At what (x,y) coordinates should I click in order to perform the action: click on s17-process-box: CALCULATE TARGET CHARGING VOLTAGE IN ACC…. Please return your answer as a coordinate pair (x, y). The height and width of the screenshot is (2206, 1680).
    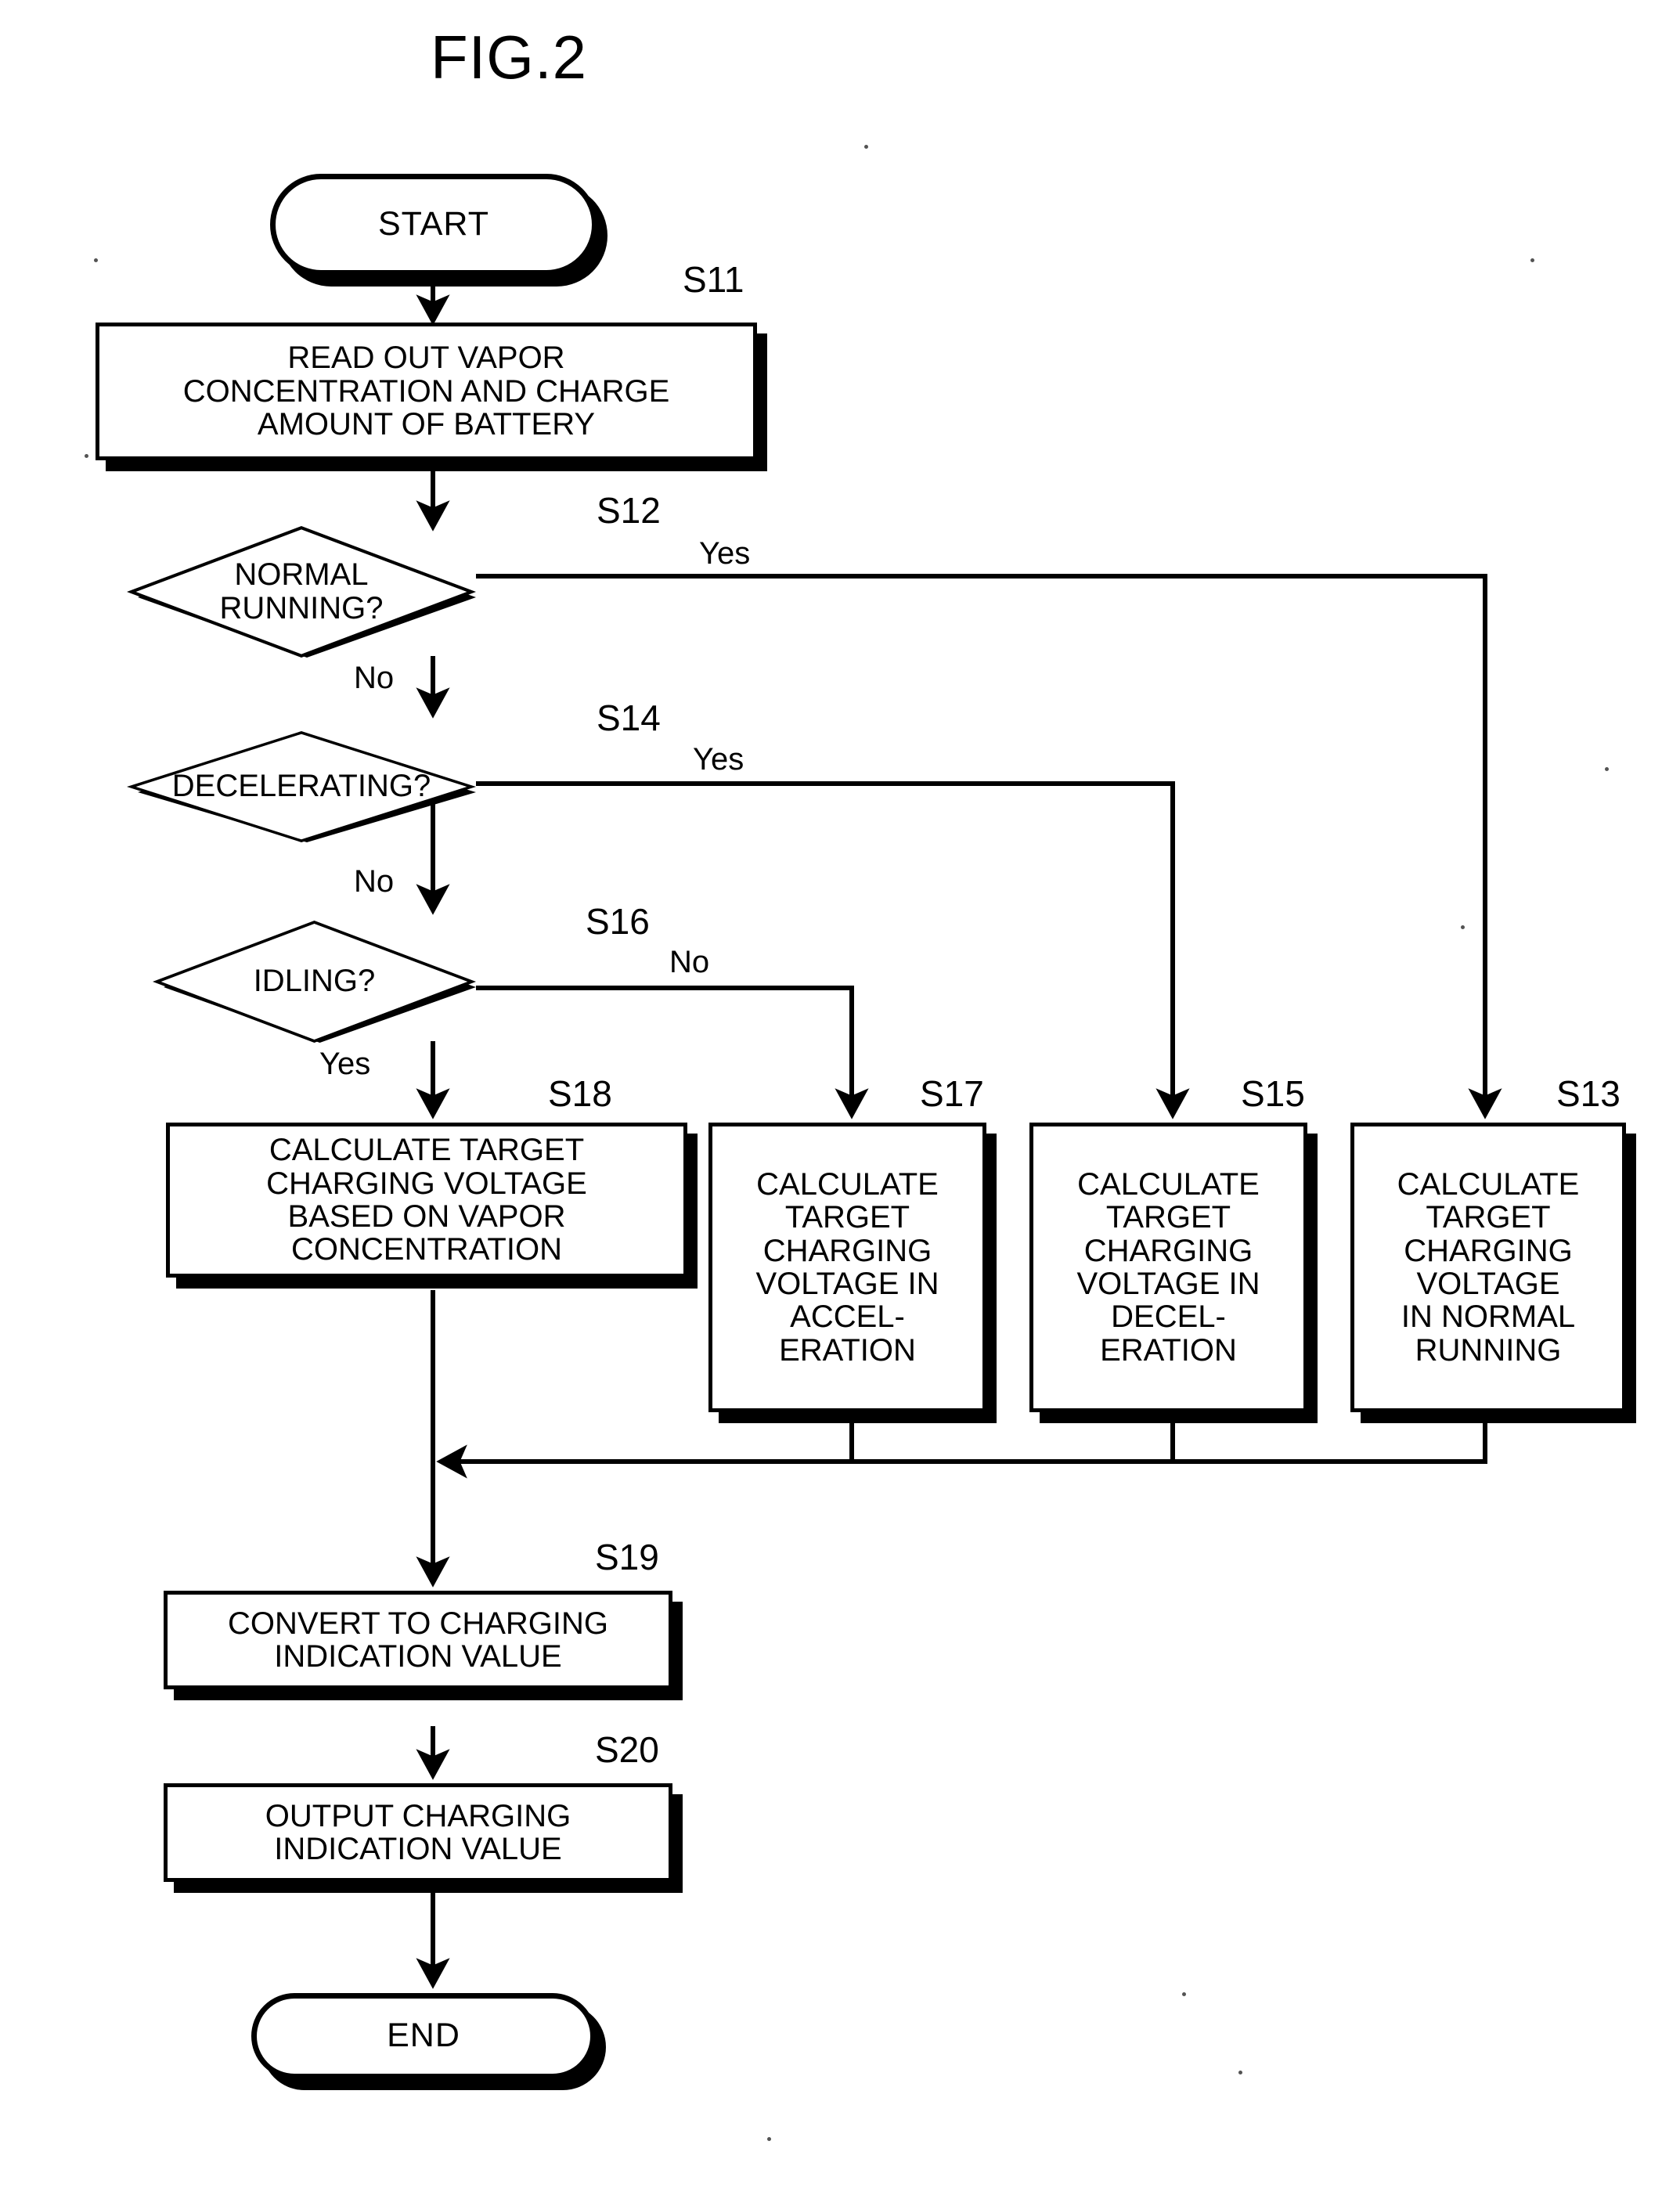
    Looking at the image, I should click on (847, 1267).